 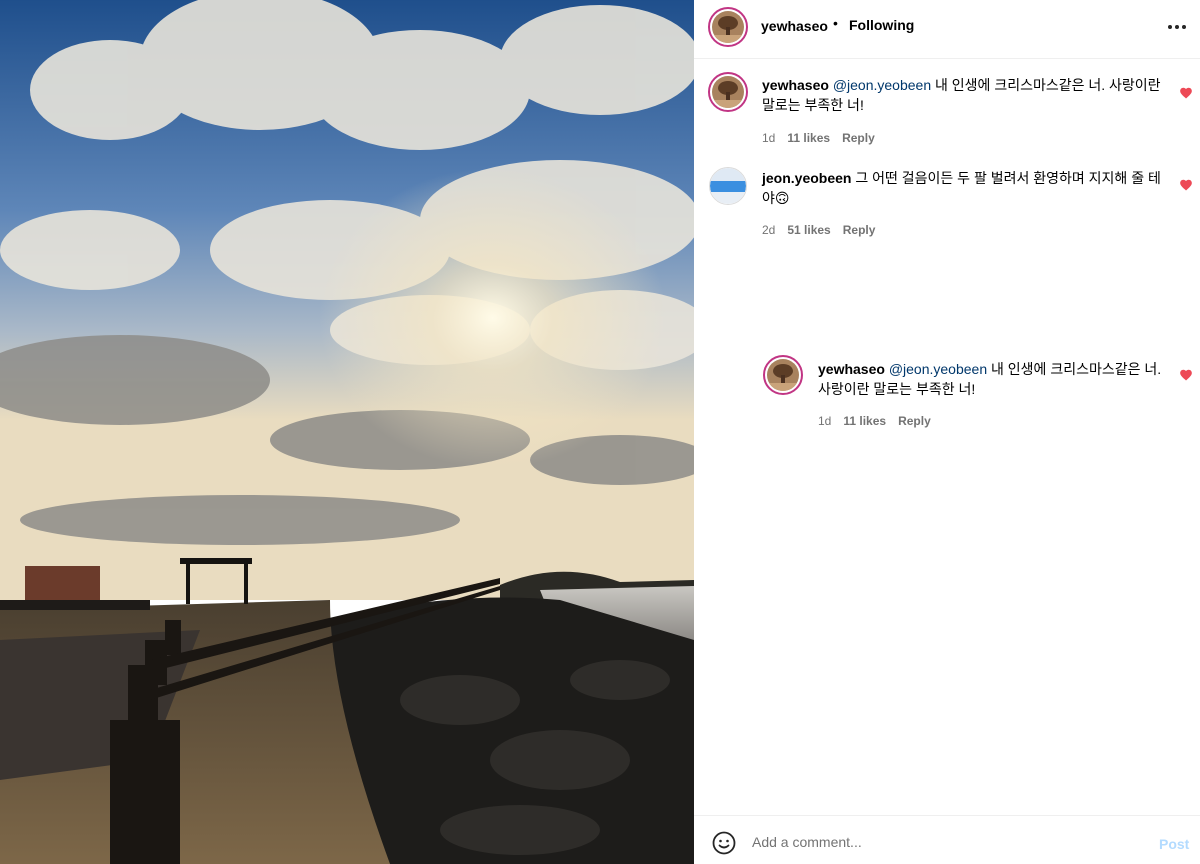 What do you see at coordinates (776, 198) in the screenshot?
I see `comment-body-continued: 야🙃` at bounding box center [776, 198].